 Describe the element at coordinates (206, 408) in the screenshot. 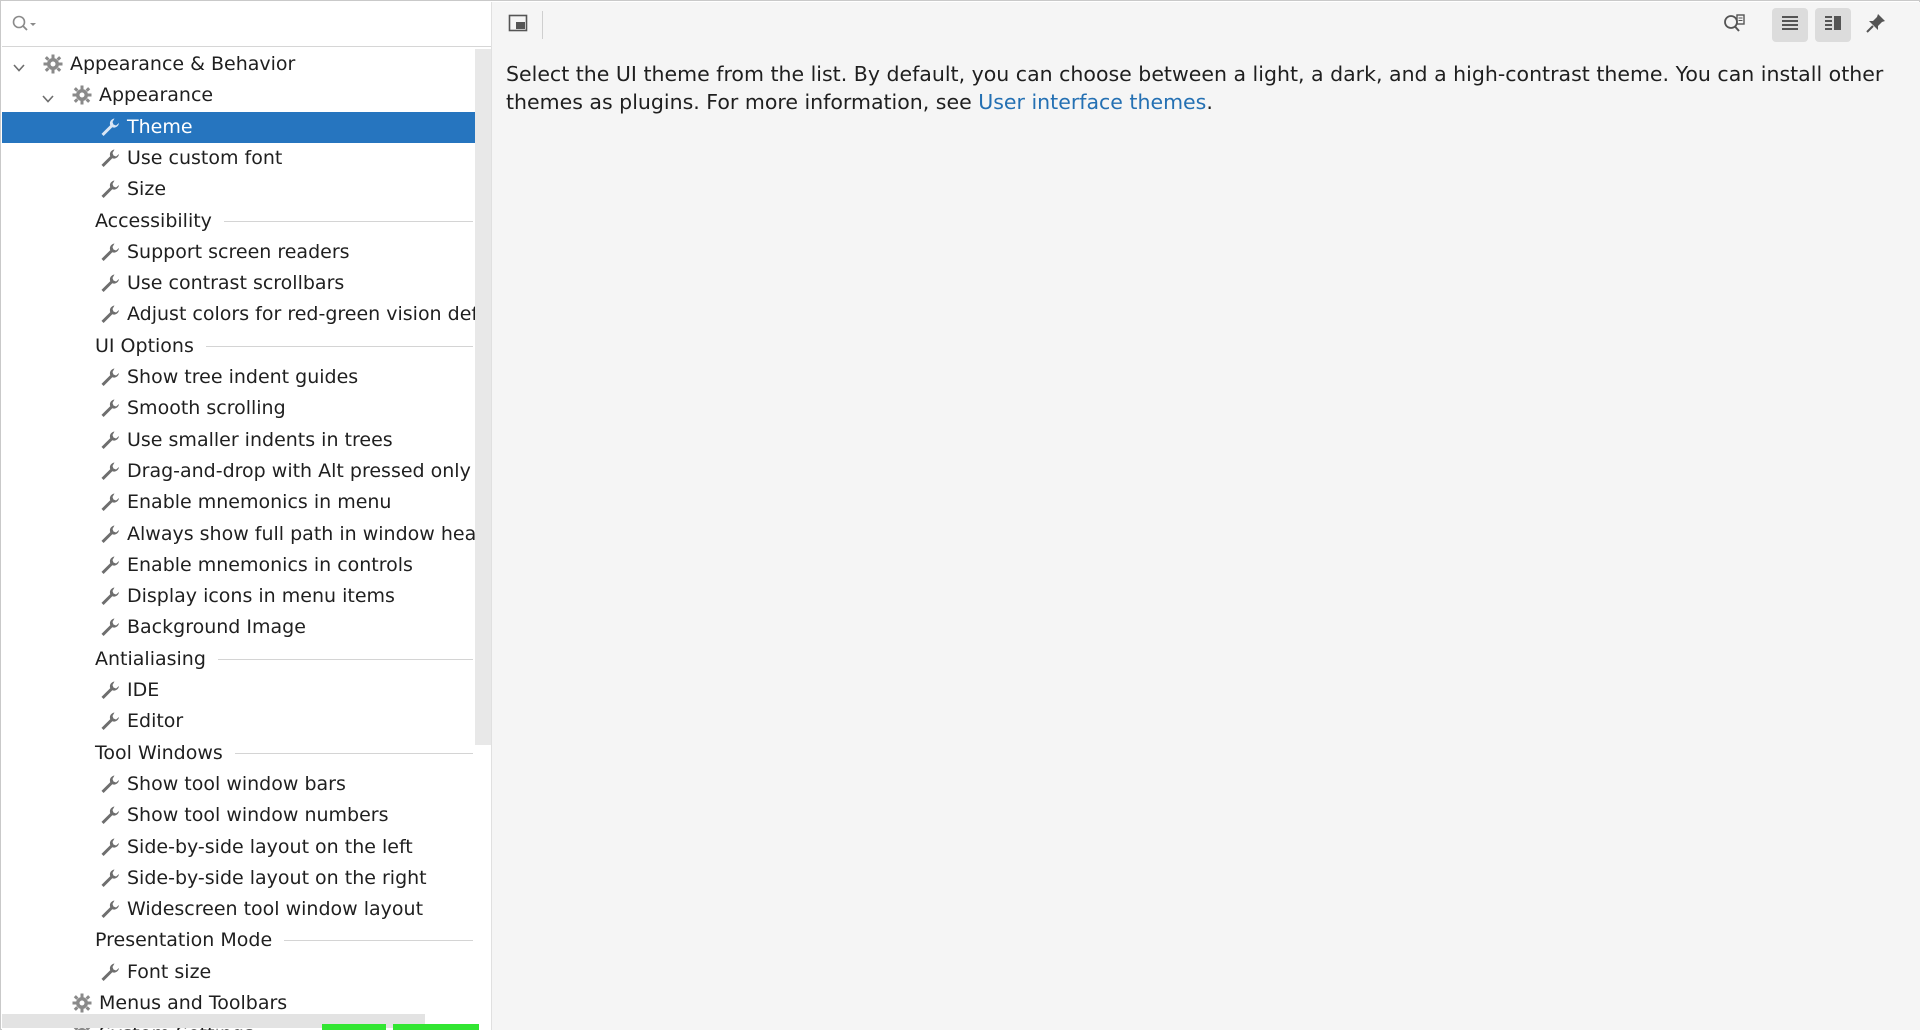

I see `tree-item-label: Smooth scrolling` at that location.